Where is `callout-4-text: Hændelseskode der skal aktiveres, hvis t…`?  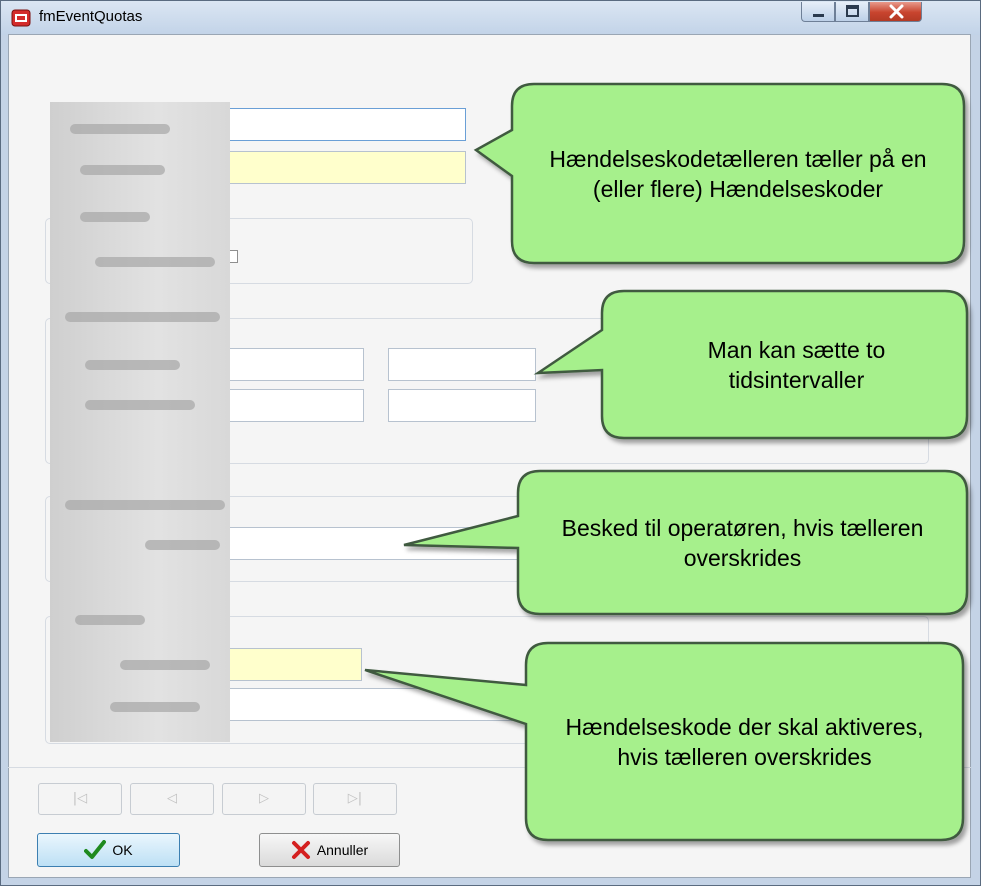 callout-4-text: Hændelseskode der skal aktiveres, hvis t… is located at coordinates (744, 741).